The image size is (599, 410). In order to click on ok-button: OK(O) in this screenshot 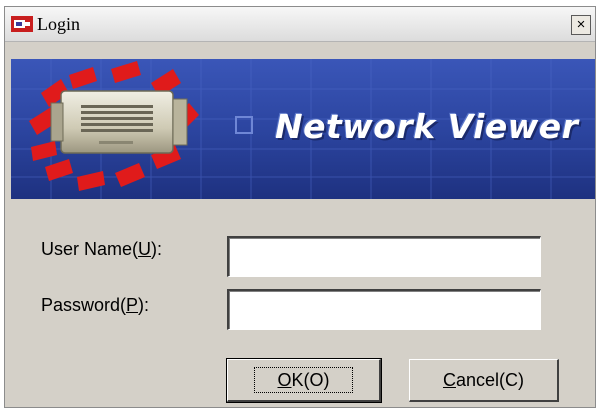, I will do `click(304, 380)`.